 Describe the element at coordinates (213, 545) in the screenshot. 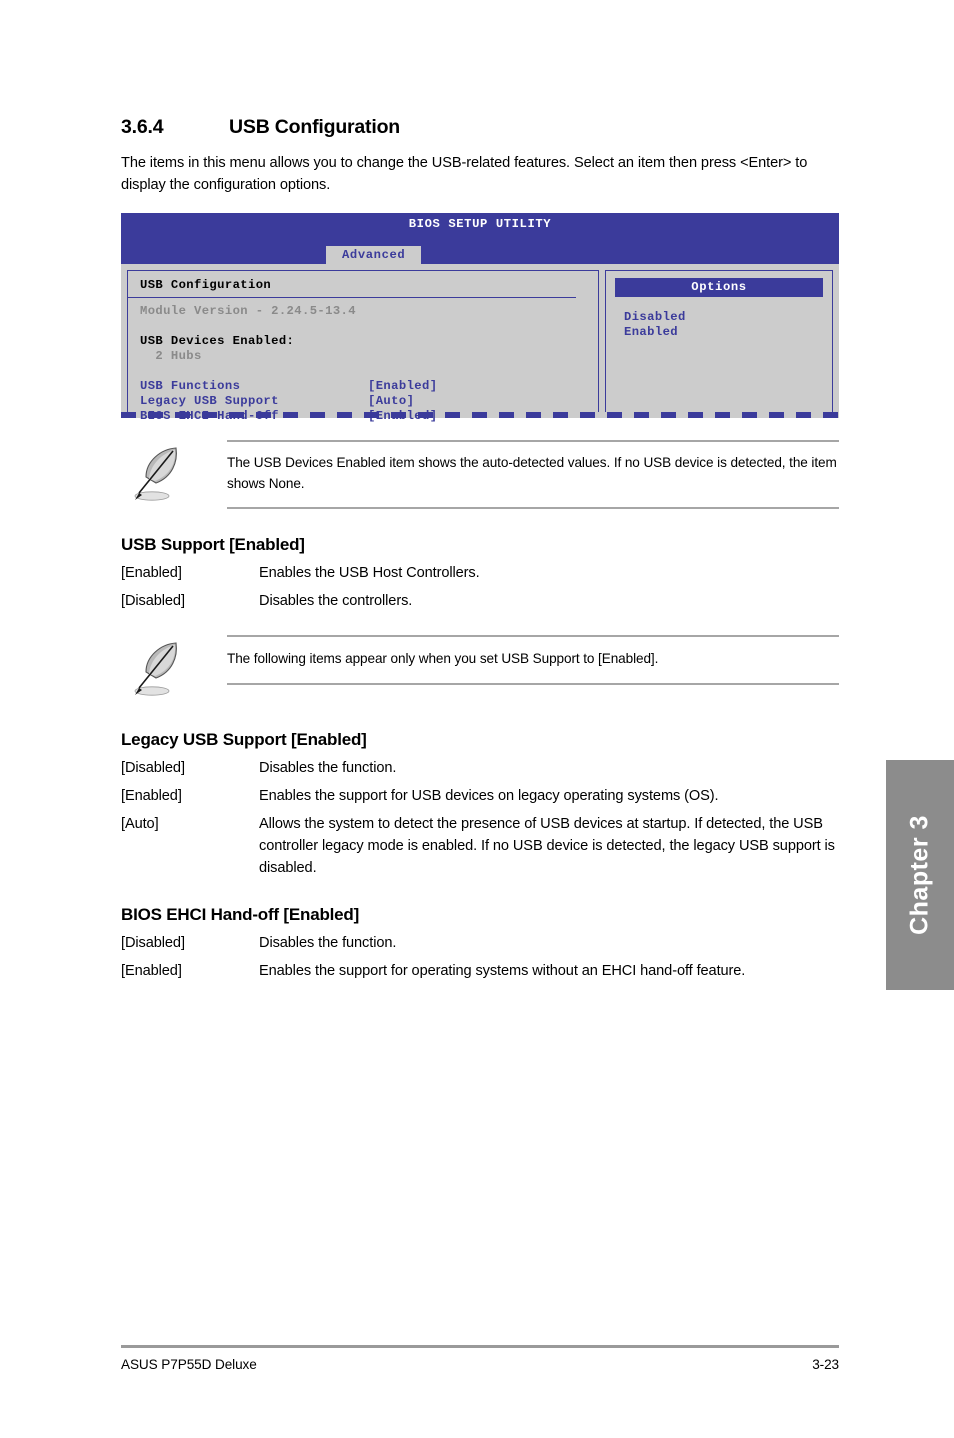

I see `usb-support-heading: USB Support [Enabled]` at that location.